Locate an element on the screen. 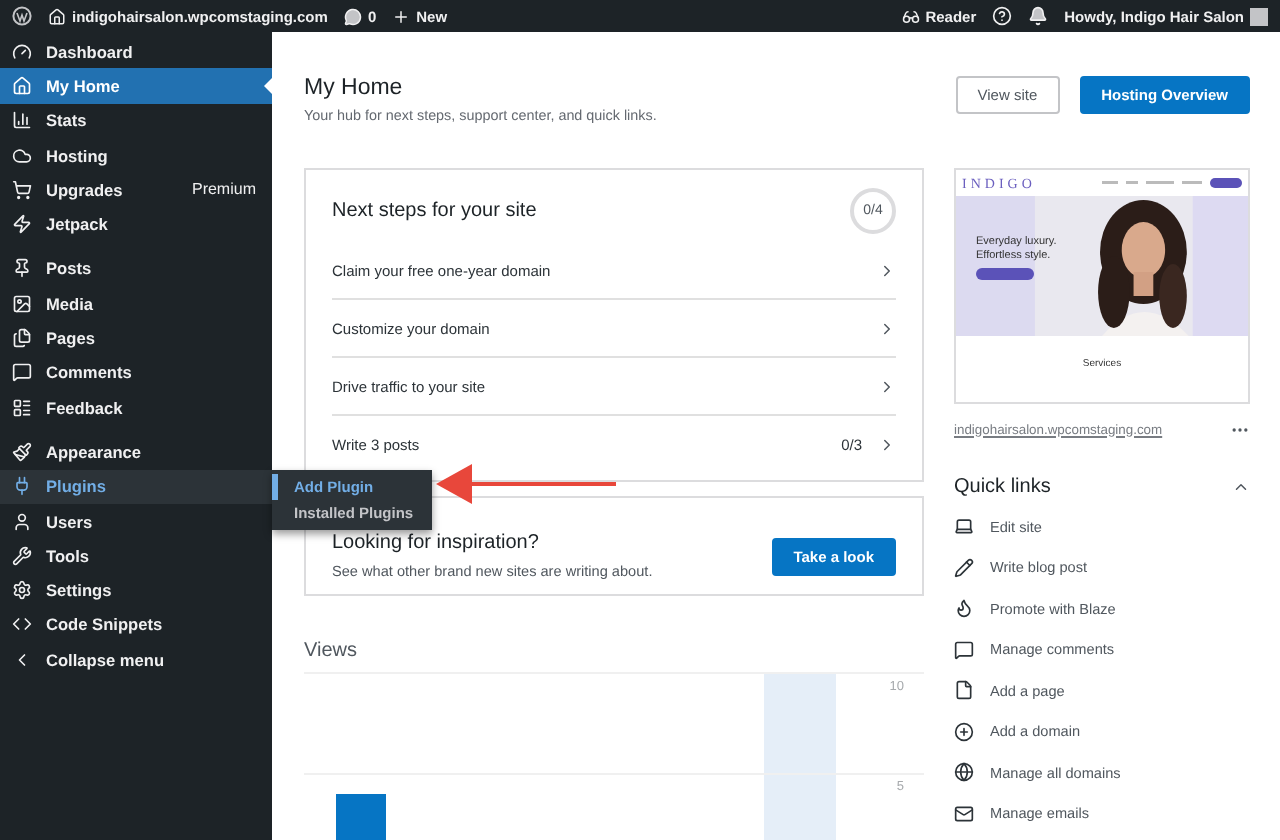 This screenshot has width=1280, height=840. image-icon is located at coordinates (22, 303).